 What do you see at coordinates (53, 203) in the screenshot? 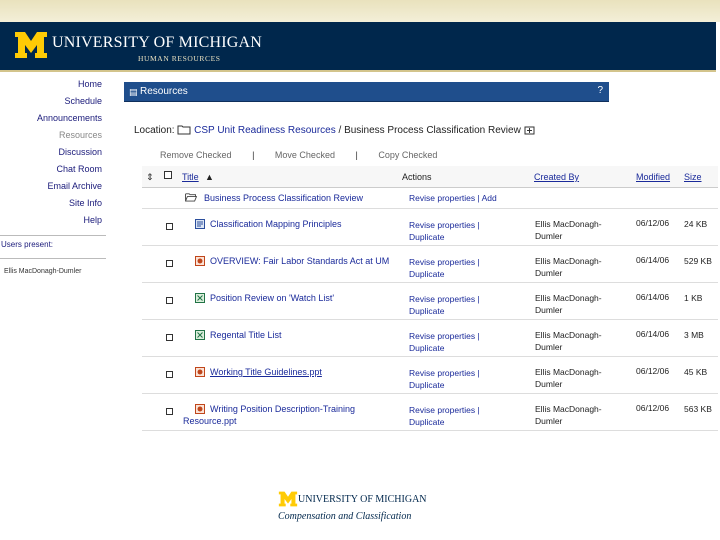
I see `sidebar-item-site-info: Site Info` at bounding box center [53, 203].